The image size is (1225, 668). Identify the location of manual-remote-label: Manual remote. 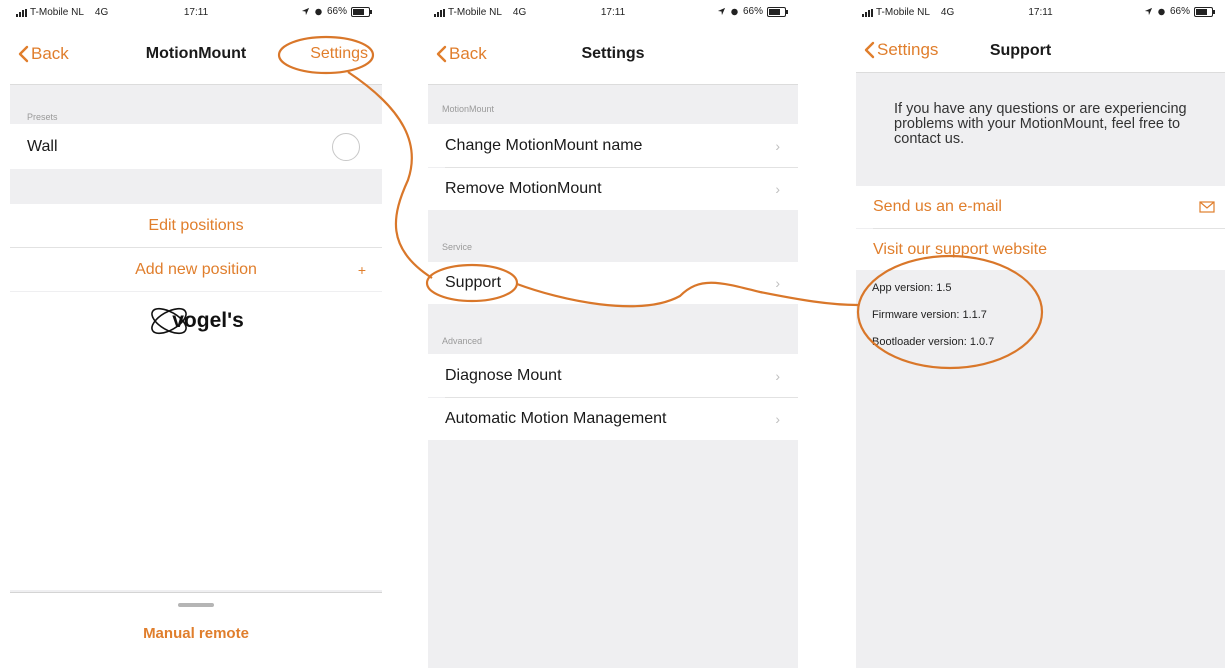
(196, 633).